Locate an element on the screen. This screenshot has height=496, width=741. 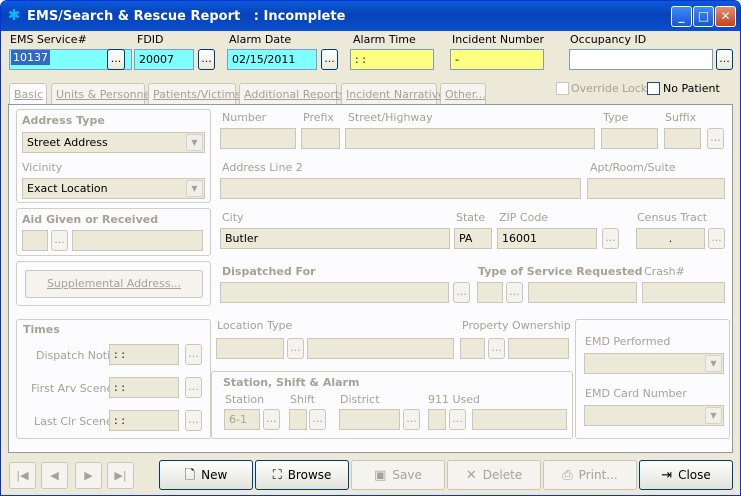
close-window-button: ✕ is located at coordinates (725, 16).